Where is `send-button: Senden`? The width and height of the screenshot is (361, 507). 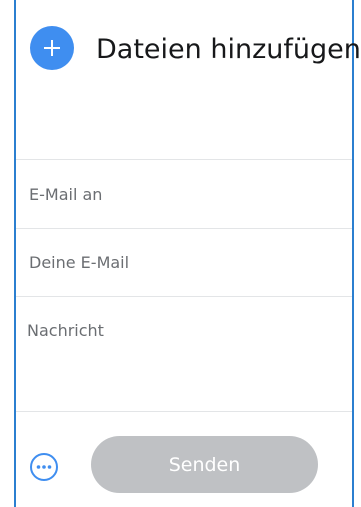 send-button: Senden is located at coordinates (204, 464).